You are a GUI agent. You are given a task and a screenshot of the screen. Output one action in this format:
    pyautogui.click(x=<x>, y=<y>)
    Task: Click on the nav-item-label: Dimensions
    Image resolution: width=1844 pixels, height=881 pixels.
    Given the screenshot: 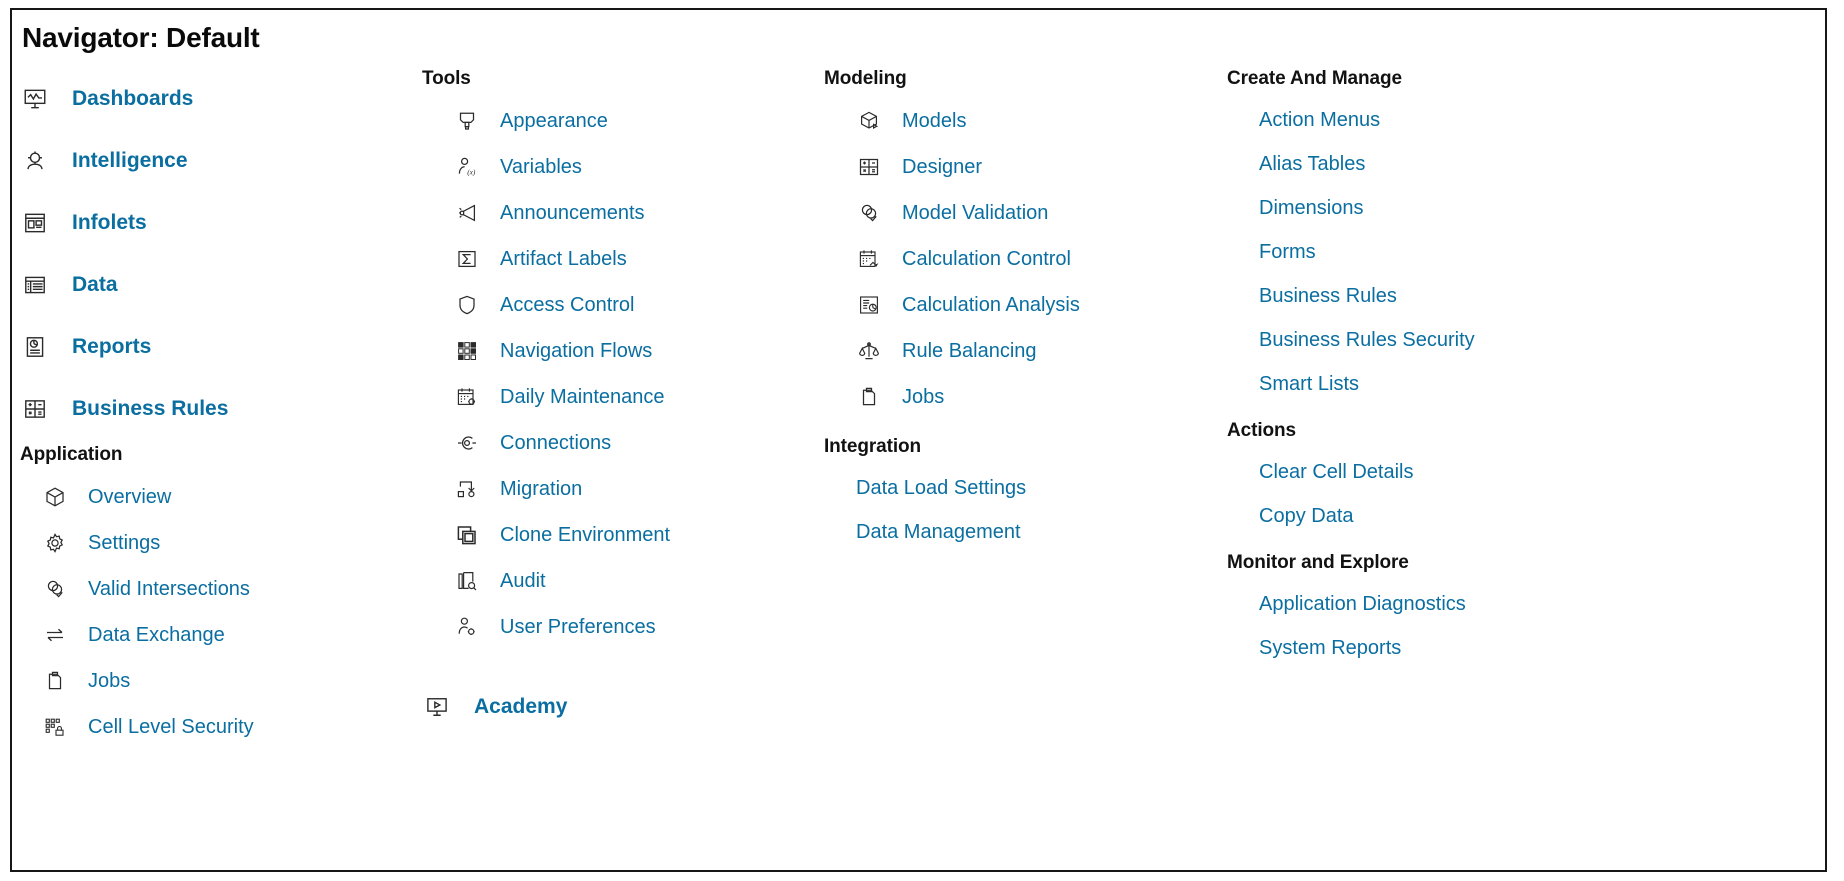 What is the action you would take?
    pyautogui.click(x=1311, y=207)
    